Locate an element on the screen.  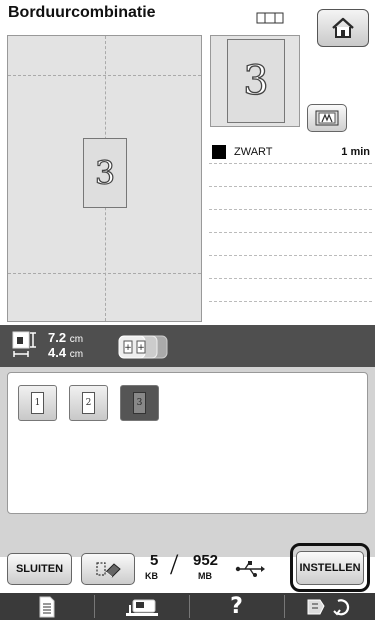
tab-document is located at coordinates (46, 606).